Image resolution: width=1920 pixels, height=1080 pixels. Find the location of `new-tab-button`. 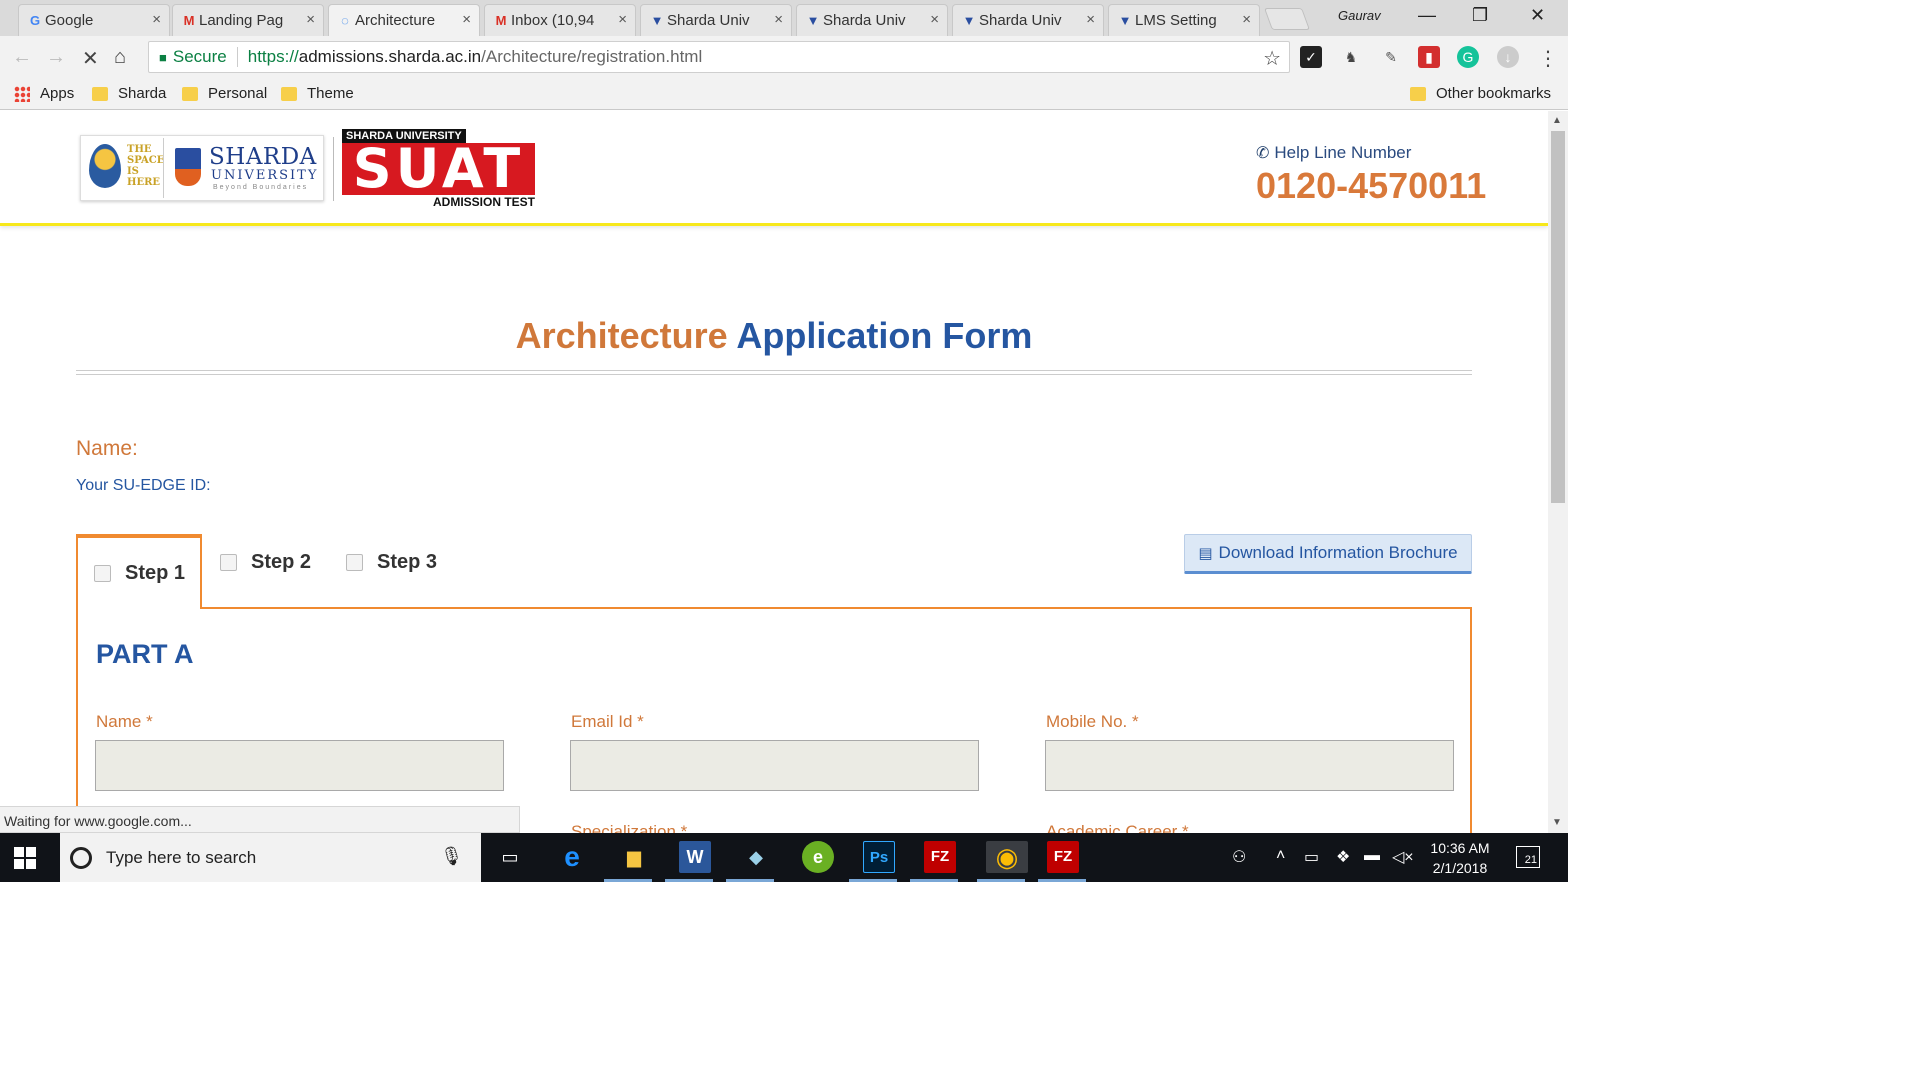

new-tab-button is located at coordinates (1287, 19).